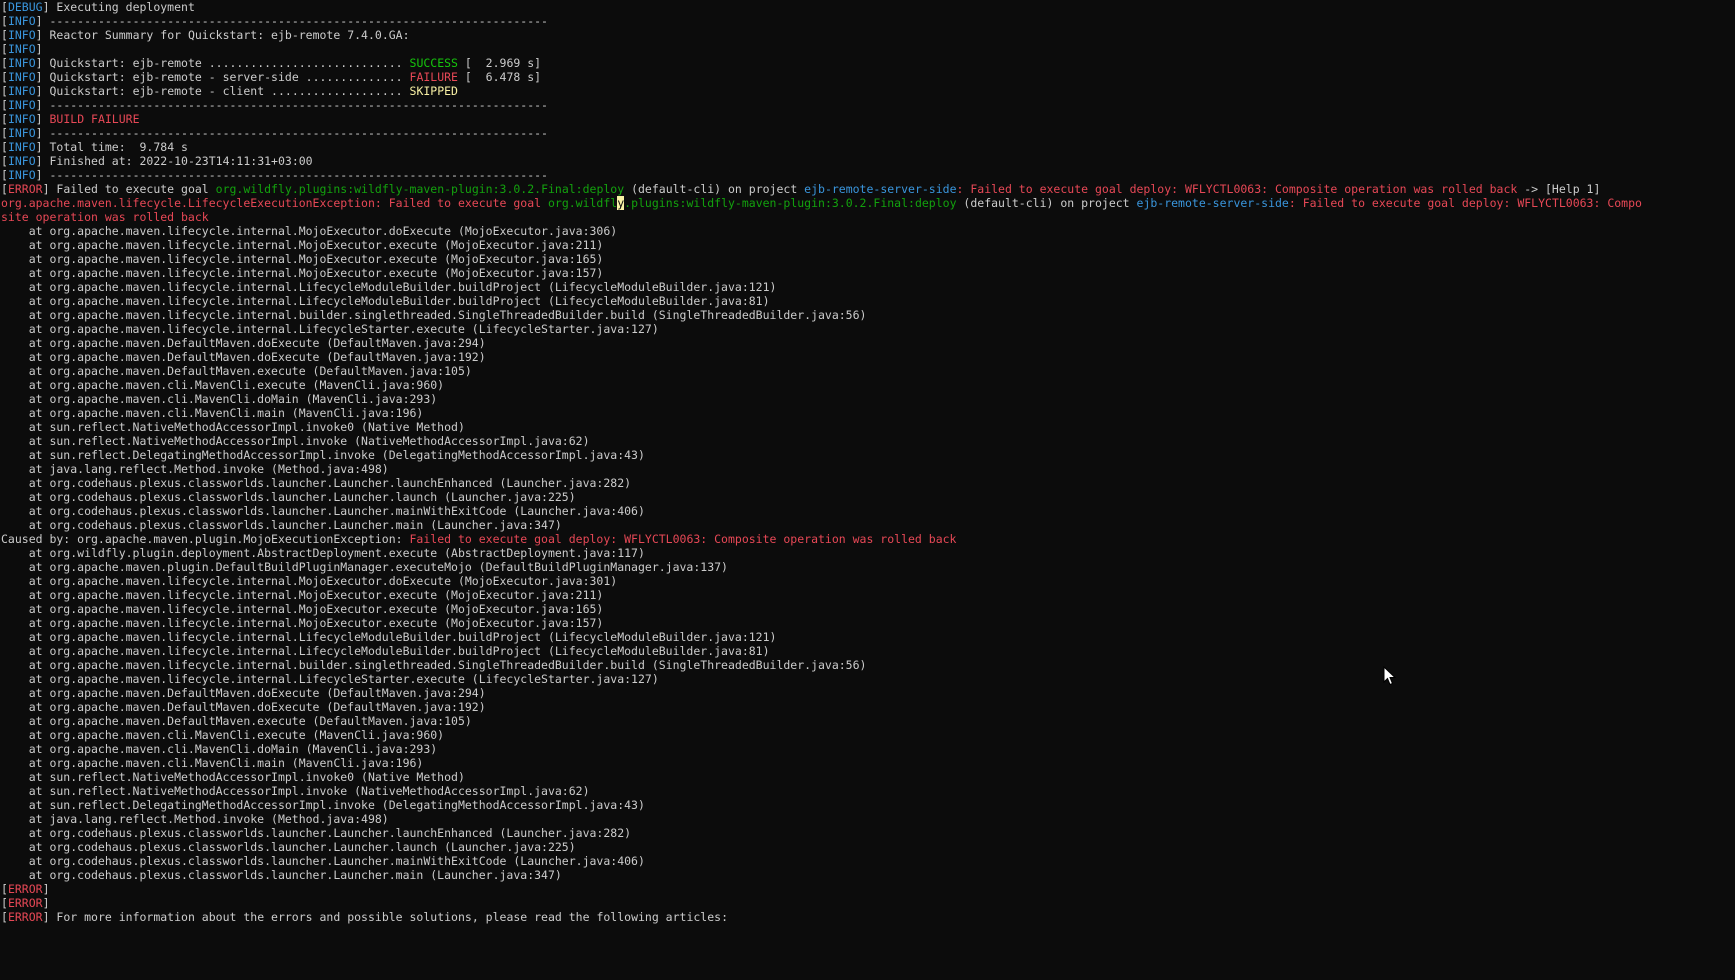 The image size is (1735, 980). I want to click on line-segment: site operation was rolled back, so click(105, 217).